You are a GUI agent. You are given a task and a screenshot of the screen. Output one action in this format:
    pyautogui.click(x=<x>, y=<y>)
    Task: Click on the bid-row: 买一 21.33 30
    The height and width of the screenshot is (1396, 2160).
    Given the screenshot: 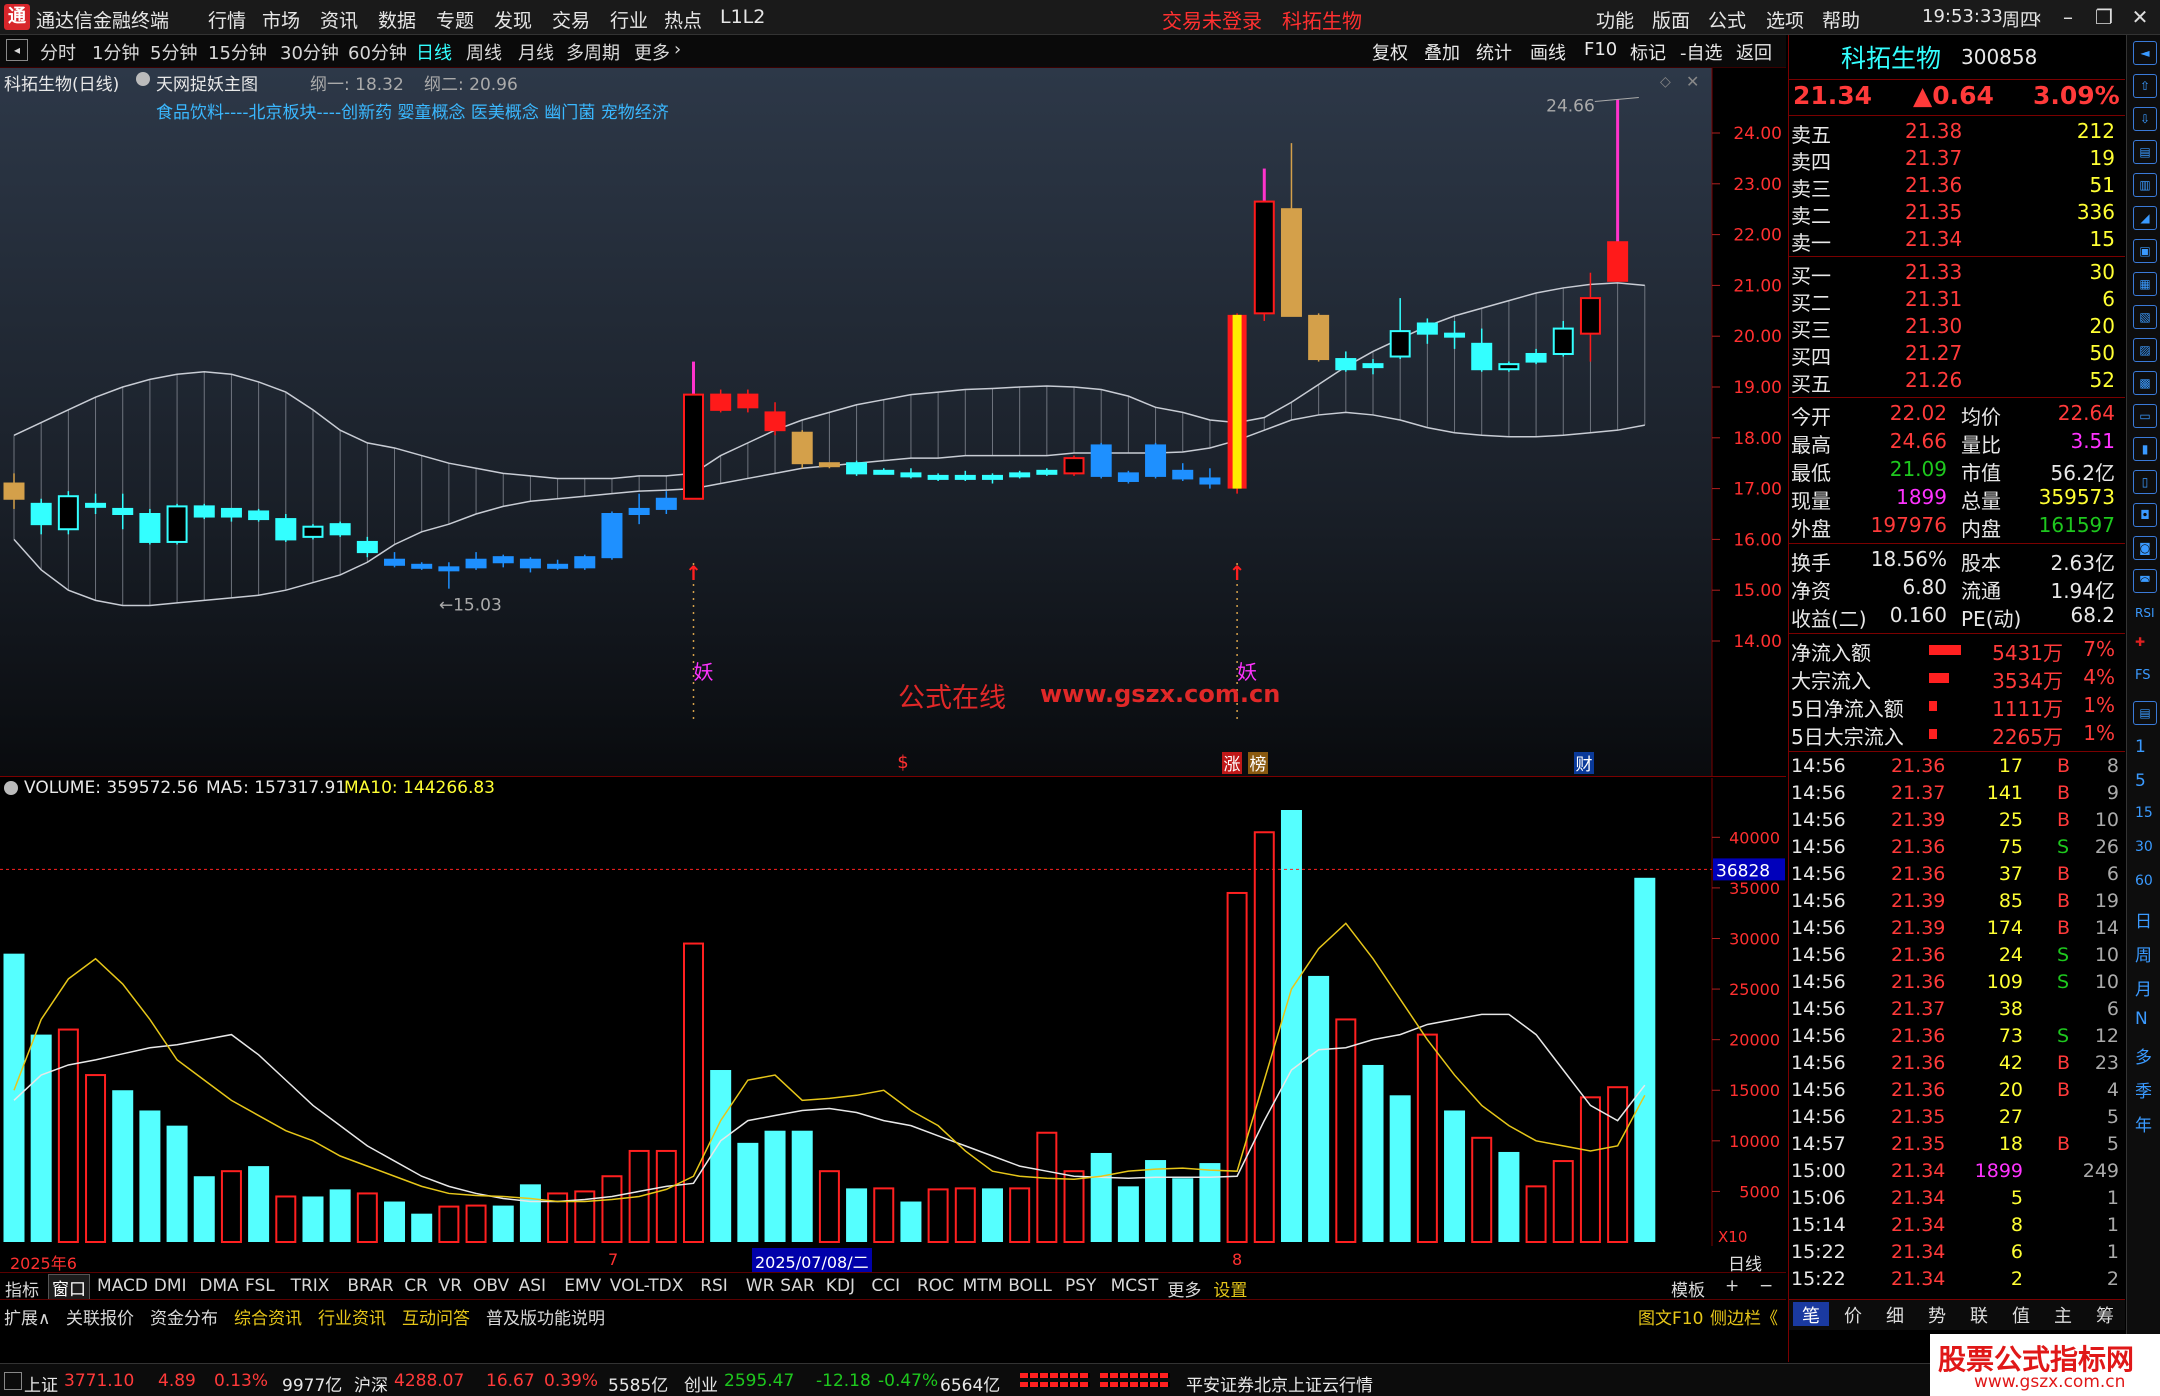 What is the action you would take?
    pyautogui.click(x=1957, y=274)
    